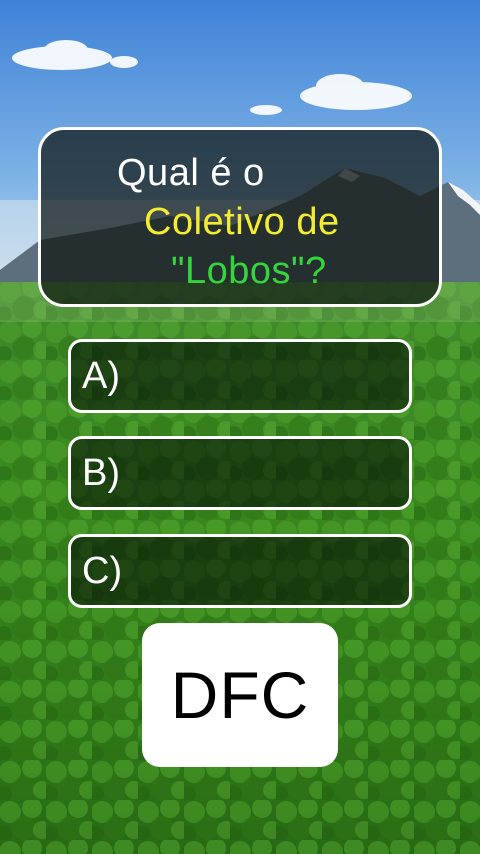 The width and height of the screenshot is (480, 854). Describe the element at coordinates (249, 271) in the screenshot. I see `question-line-3: "Lobos"?` at that location.